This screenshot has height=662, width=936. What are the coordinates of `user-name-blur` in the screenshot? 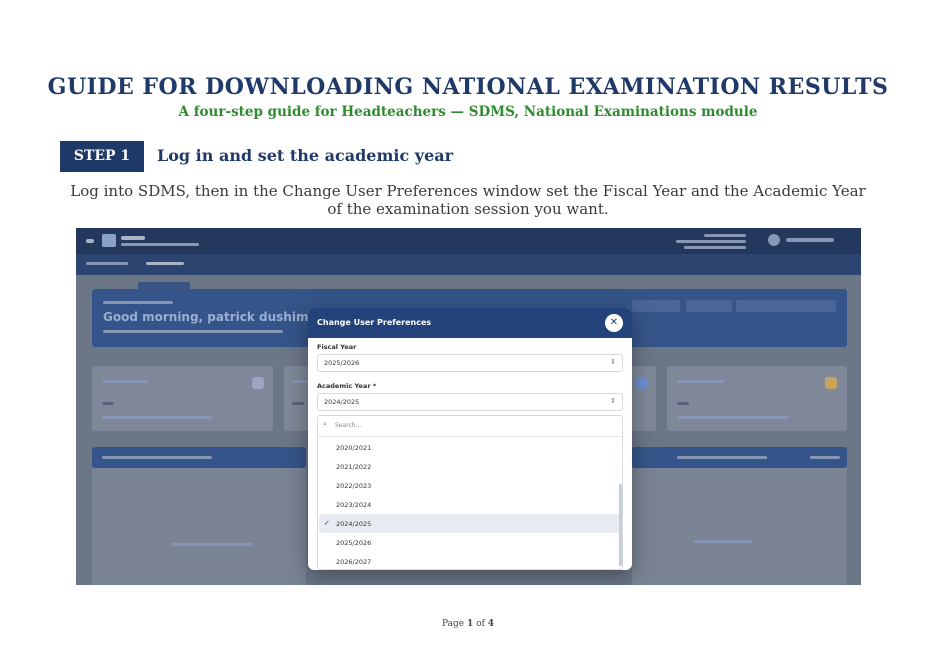 It's located at (810, 240).